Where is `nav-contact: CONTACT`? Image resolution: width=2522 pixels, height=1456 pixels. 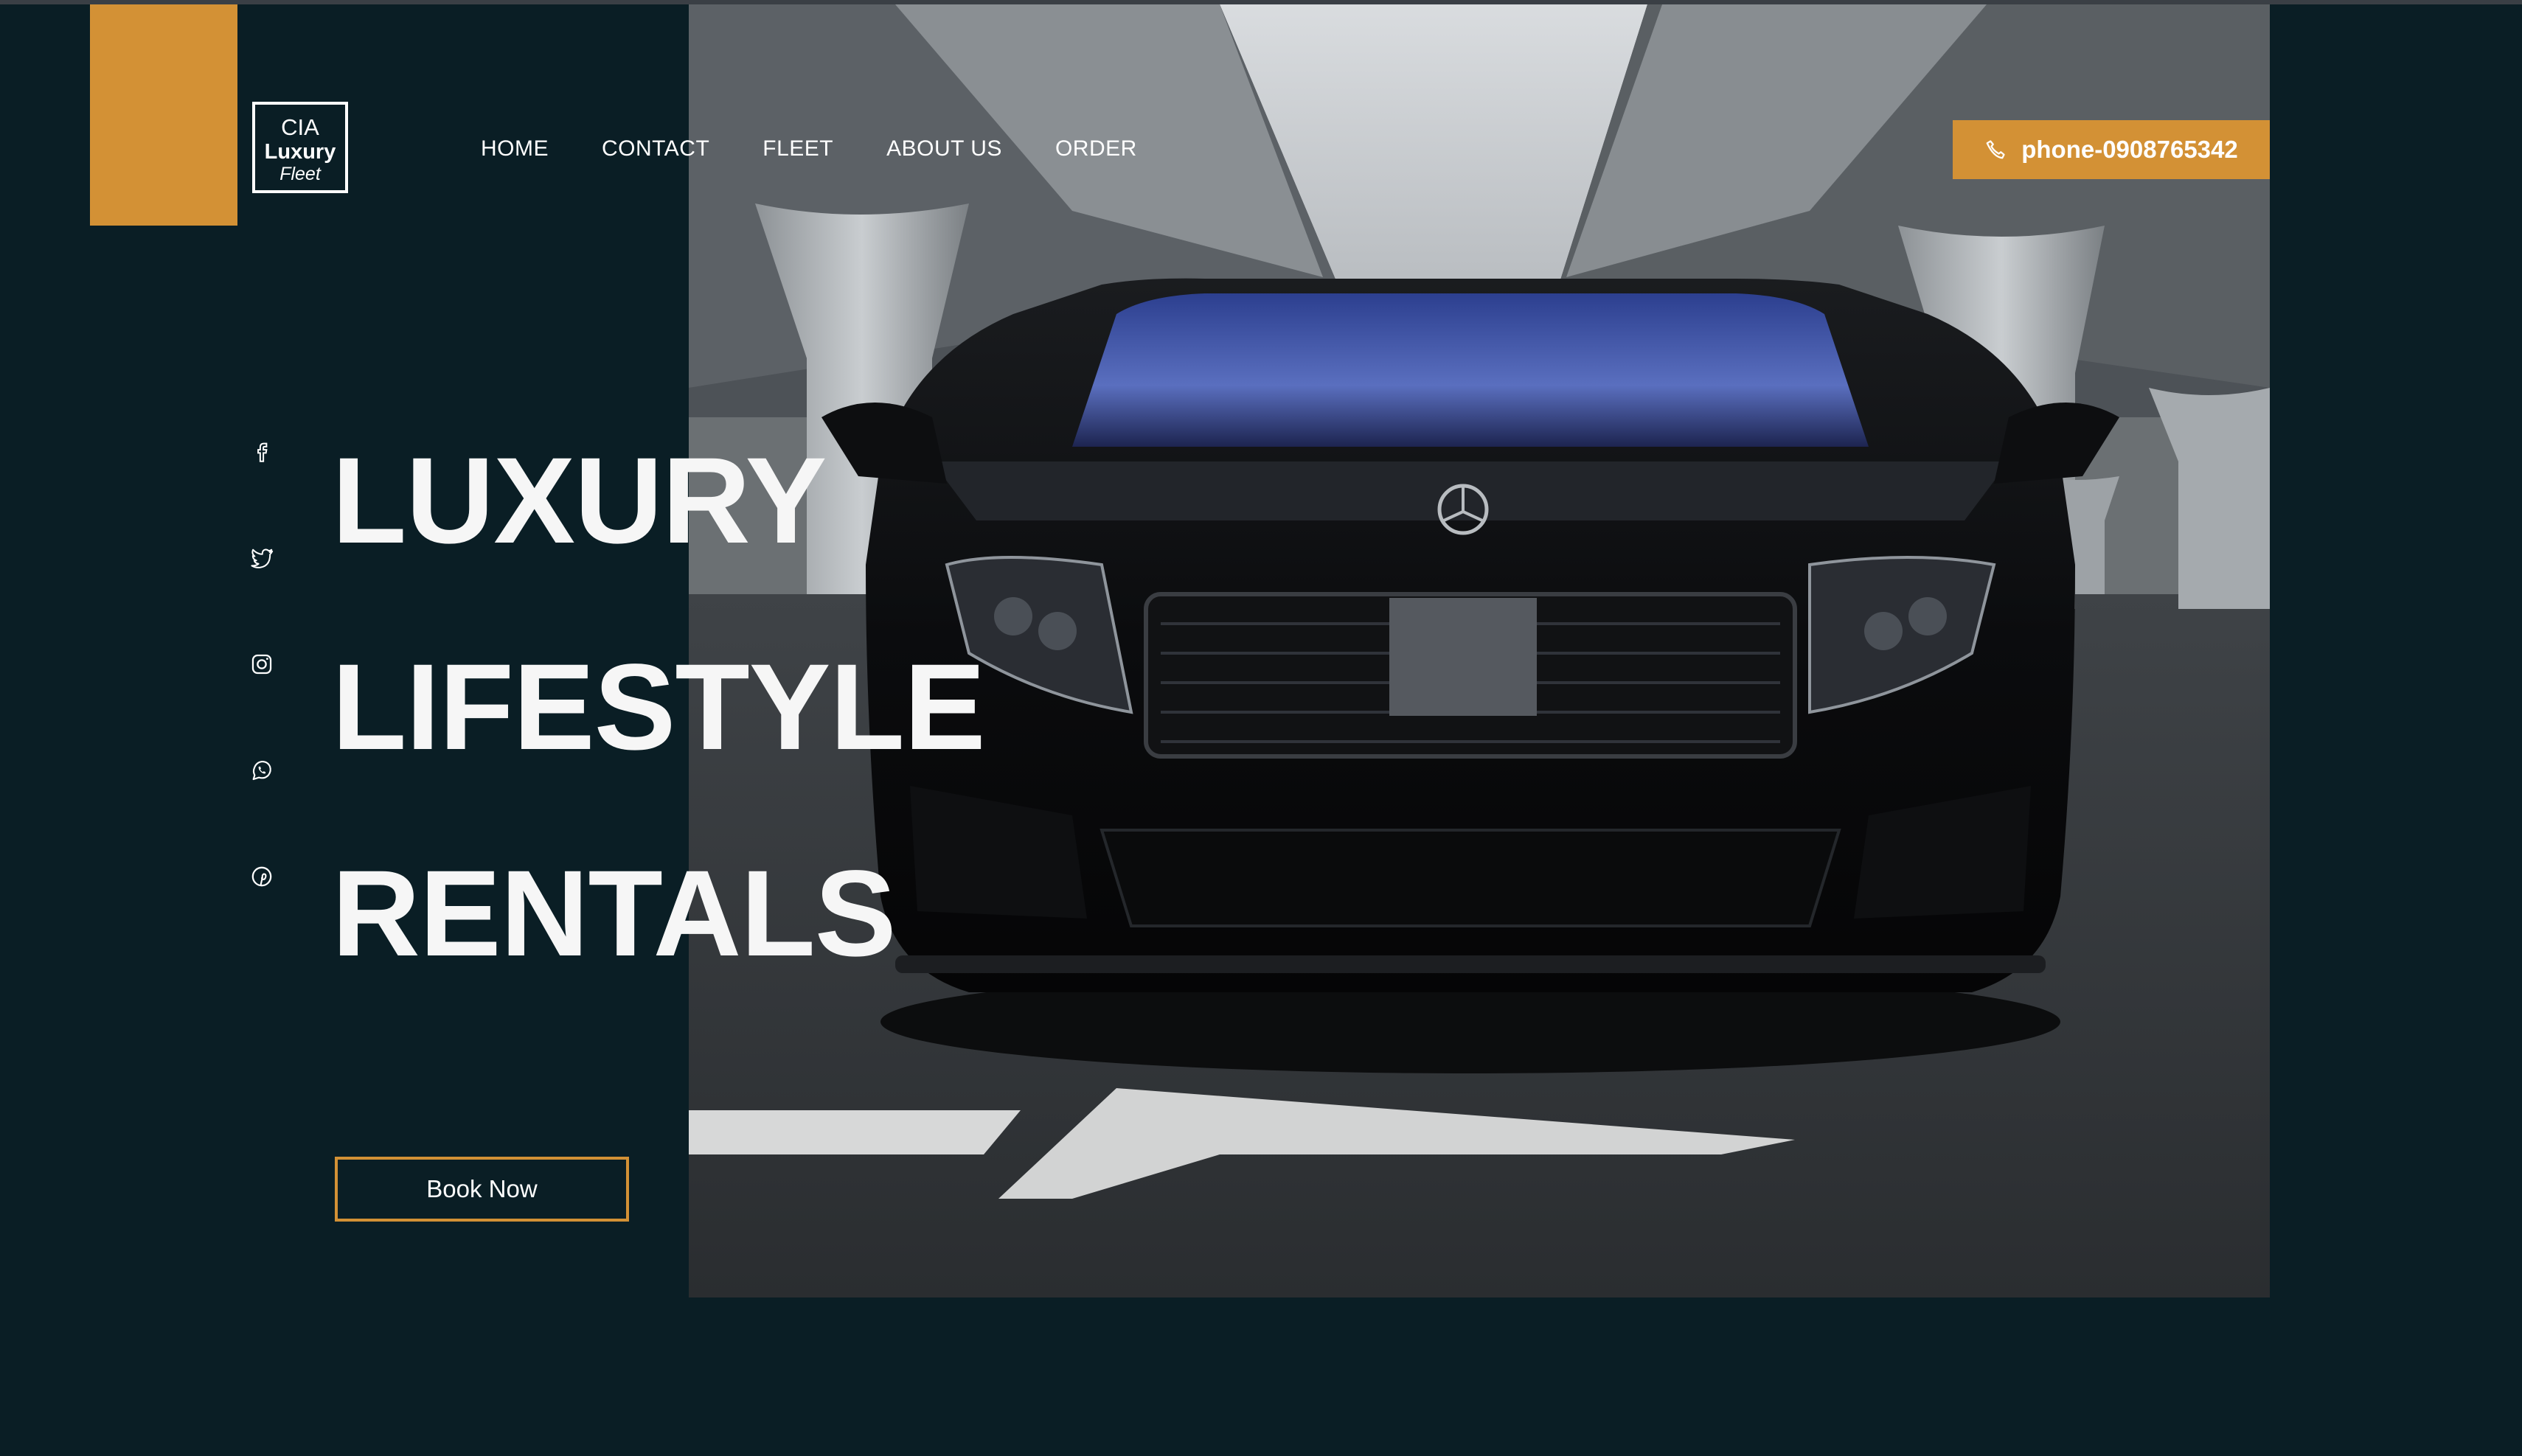
nav-contact: CONTACT is located at coordinates (655, 149).